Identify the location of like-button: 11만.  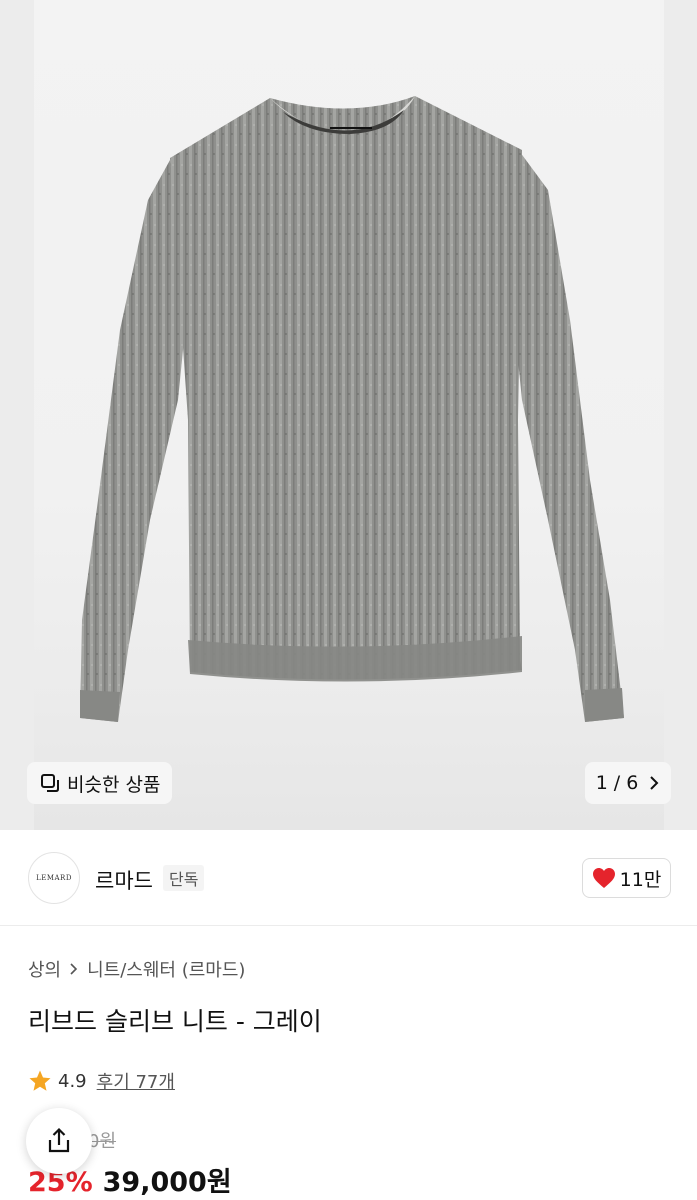
(626, 878).